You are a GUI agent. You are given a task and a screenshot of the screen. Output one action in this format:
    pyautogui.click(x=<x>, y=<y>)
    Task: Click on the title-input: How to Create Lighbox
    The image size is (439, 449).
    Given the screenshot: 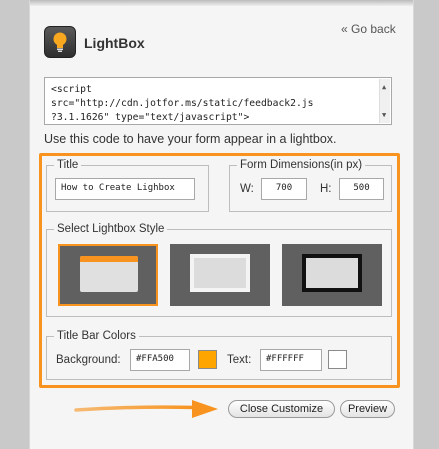 What is the action you would take?
    pyautogui.click(x=125, y=189)
    